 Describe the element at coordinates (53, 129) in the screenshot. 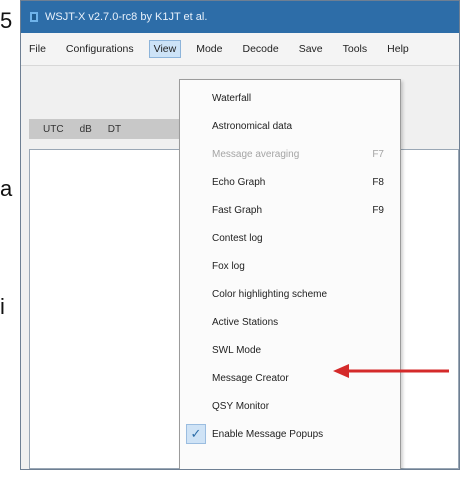

I see `utc-label: UTC` at that location.